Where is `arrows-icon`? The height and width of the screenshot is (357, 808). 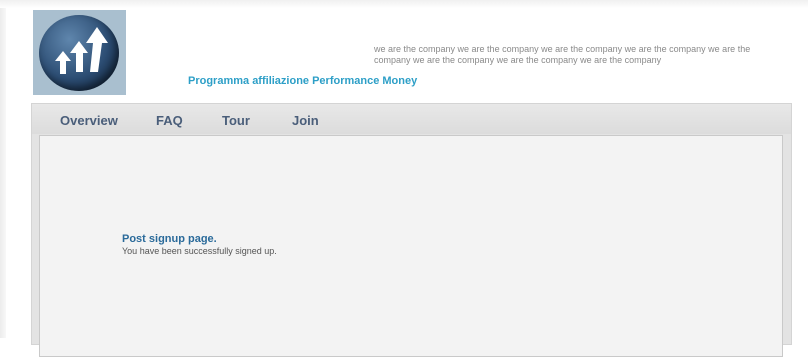 arrows-icon is located at coordinates (81, 50).